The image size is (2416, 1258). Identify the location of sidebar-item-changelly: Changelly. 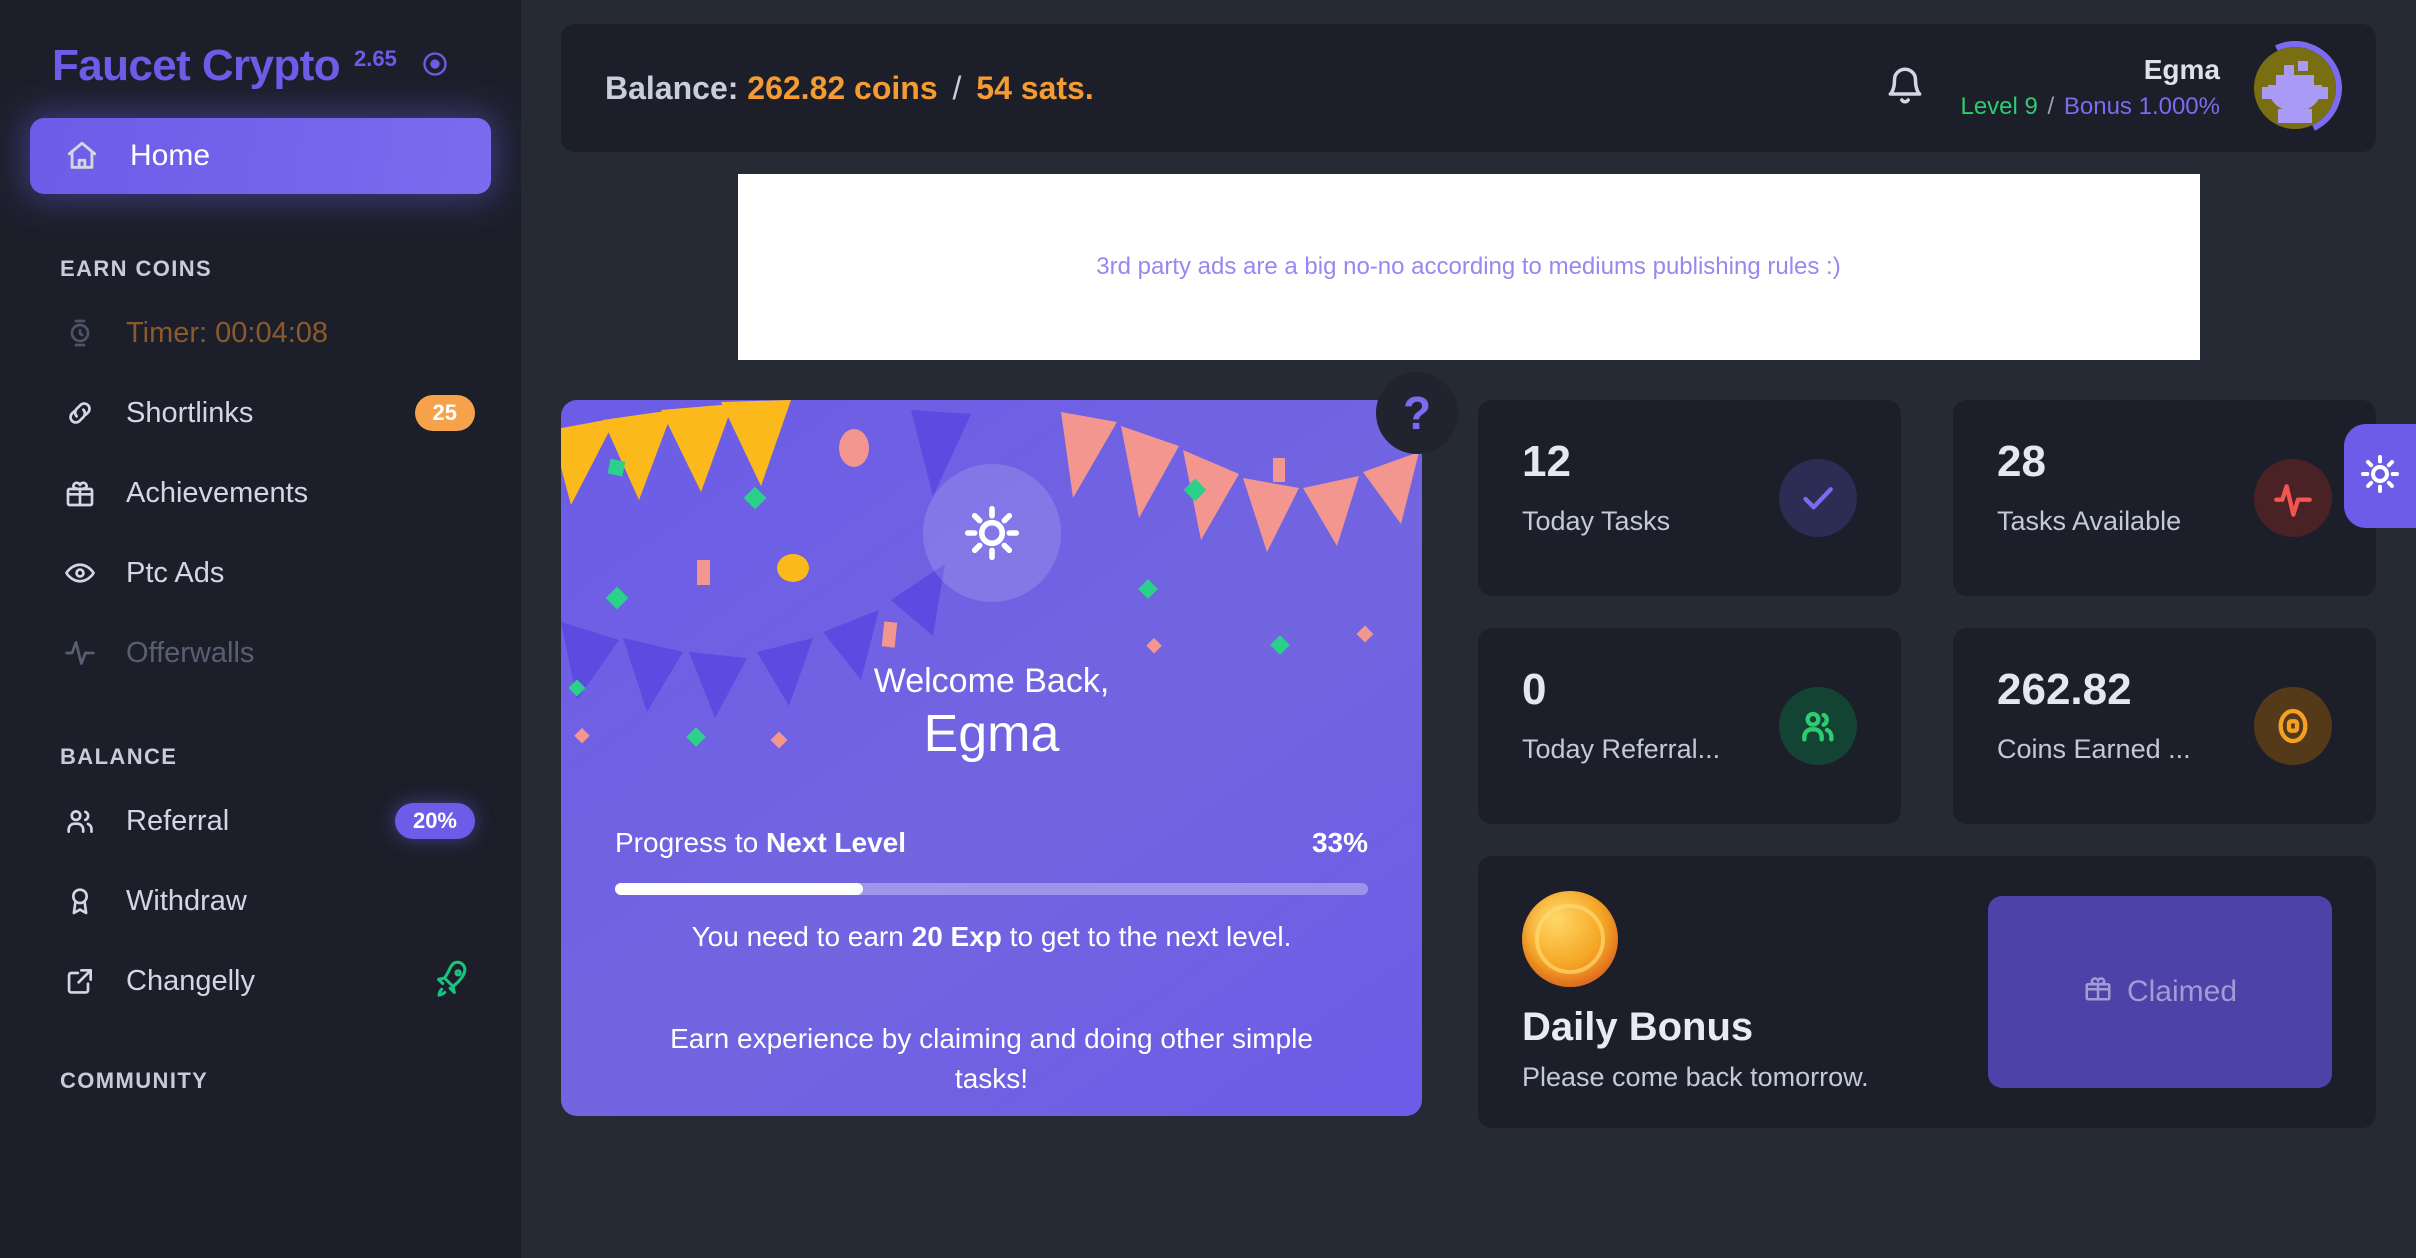
(260, 981).